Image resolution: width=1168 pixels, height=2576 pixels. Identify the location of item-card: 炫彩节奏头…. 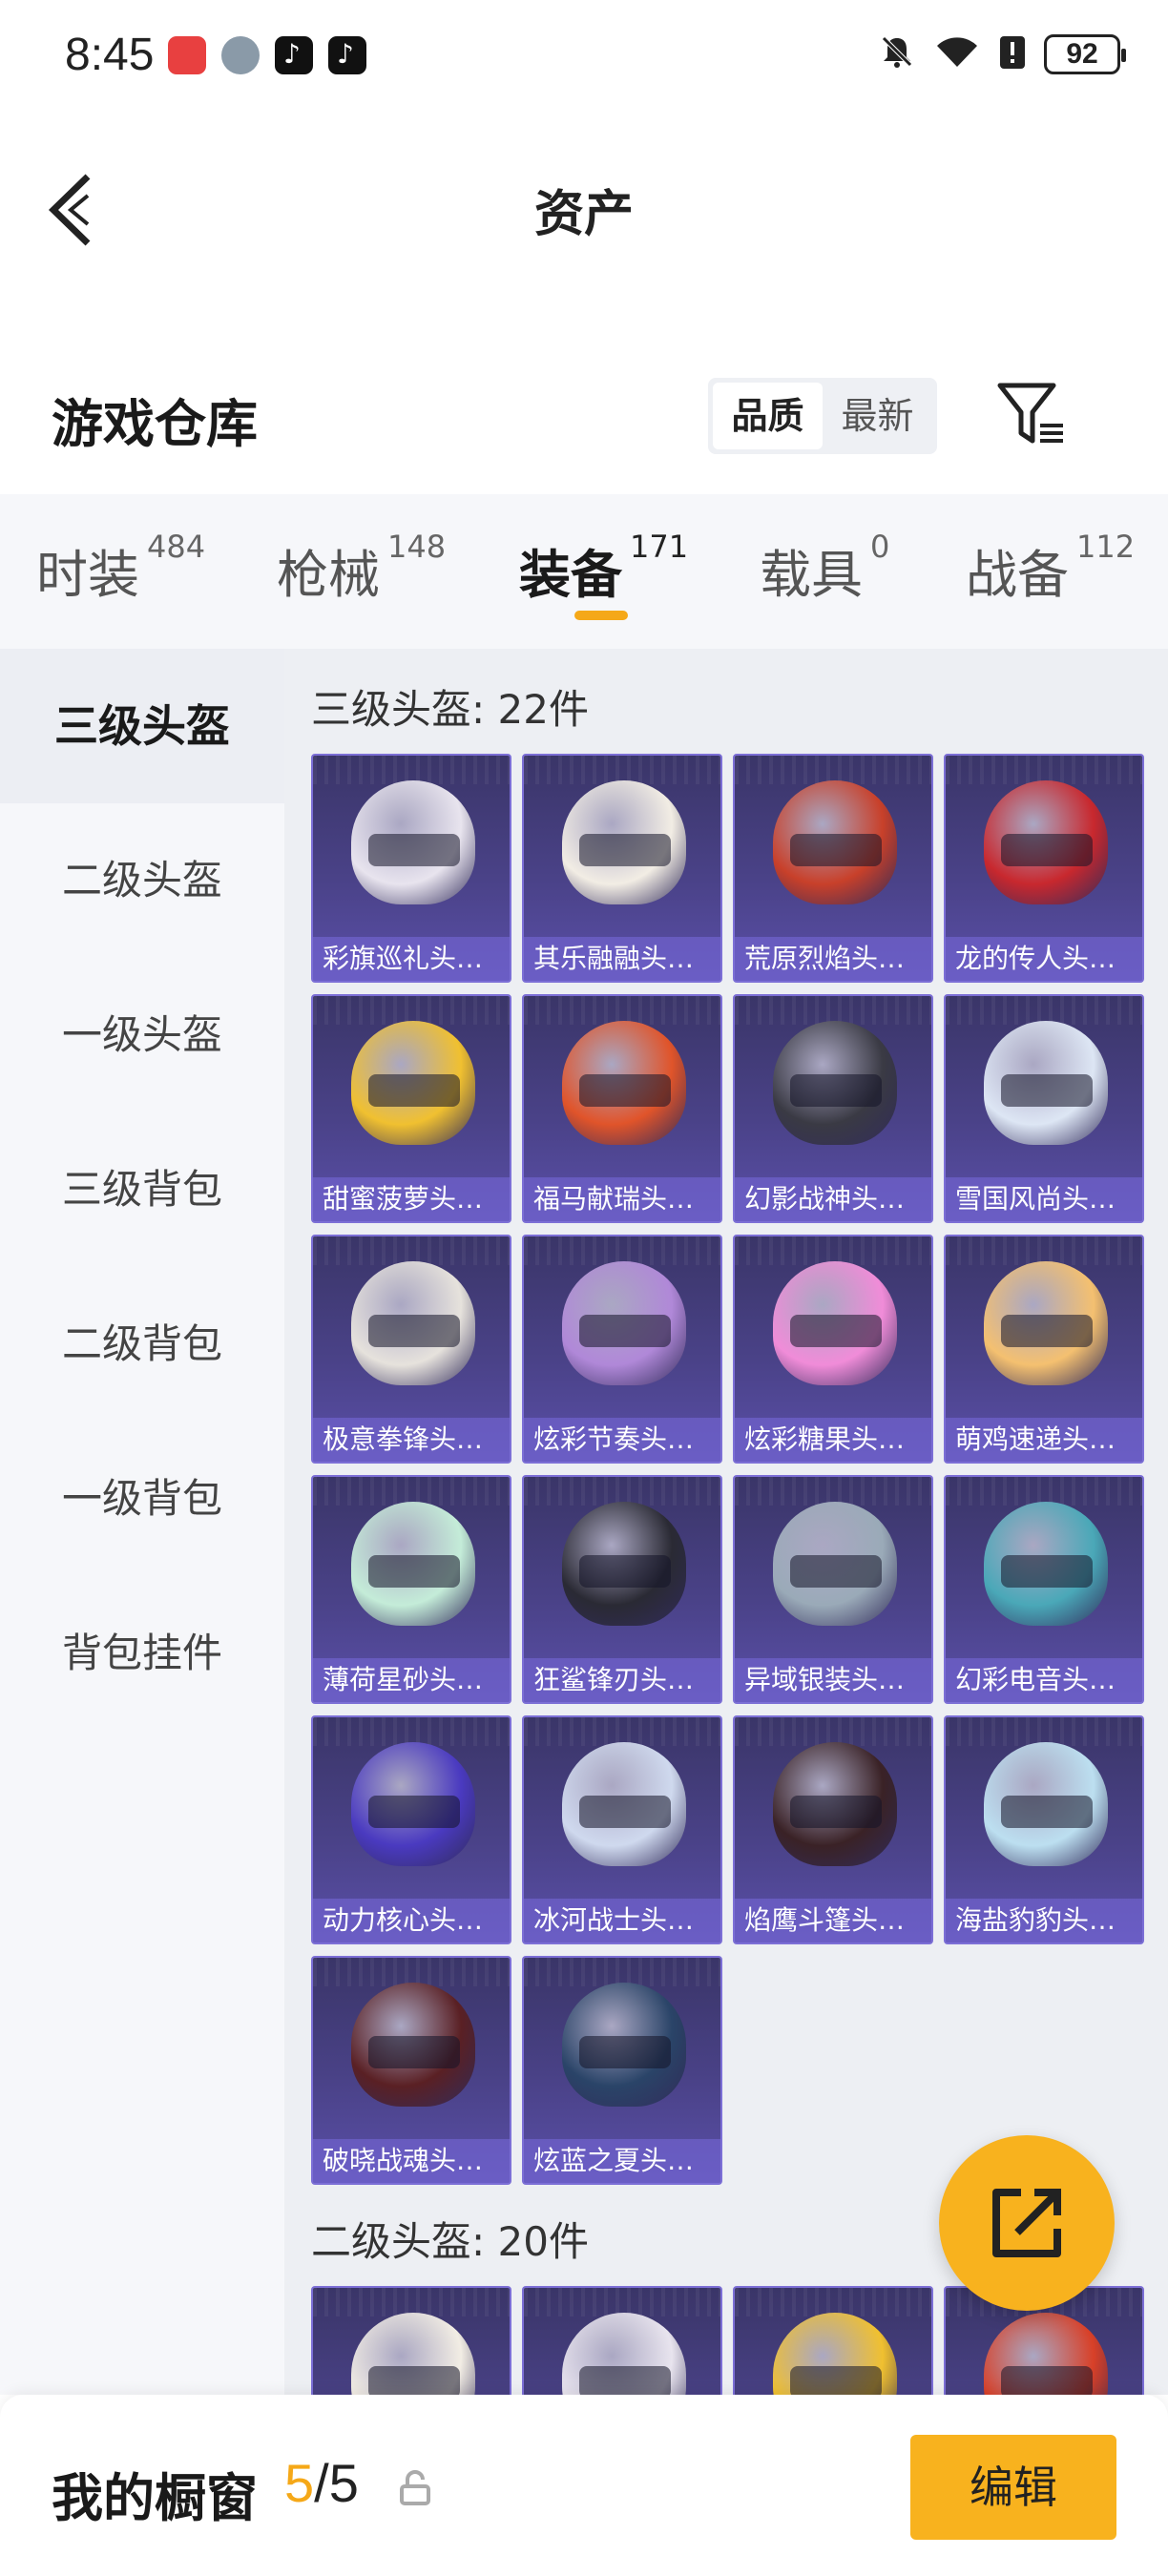
(622, 1349).